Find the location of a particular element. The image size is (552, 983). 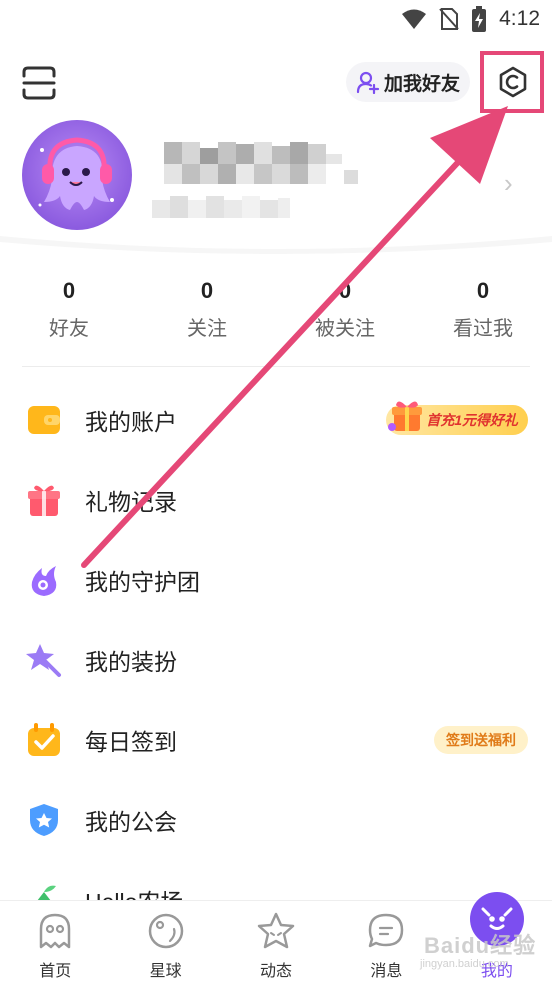

first-recharge-badge-label: 首充1元得好礼 is located at coordinates (472, 420).